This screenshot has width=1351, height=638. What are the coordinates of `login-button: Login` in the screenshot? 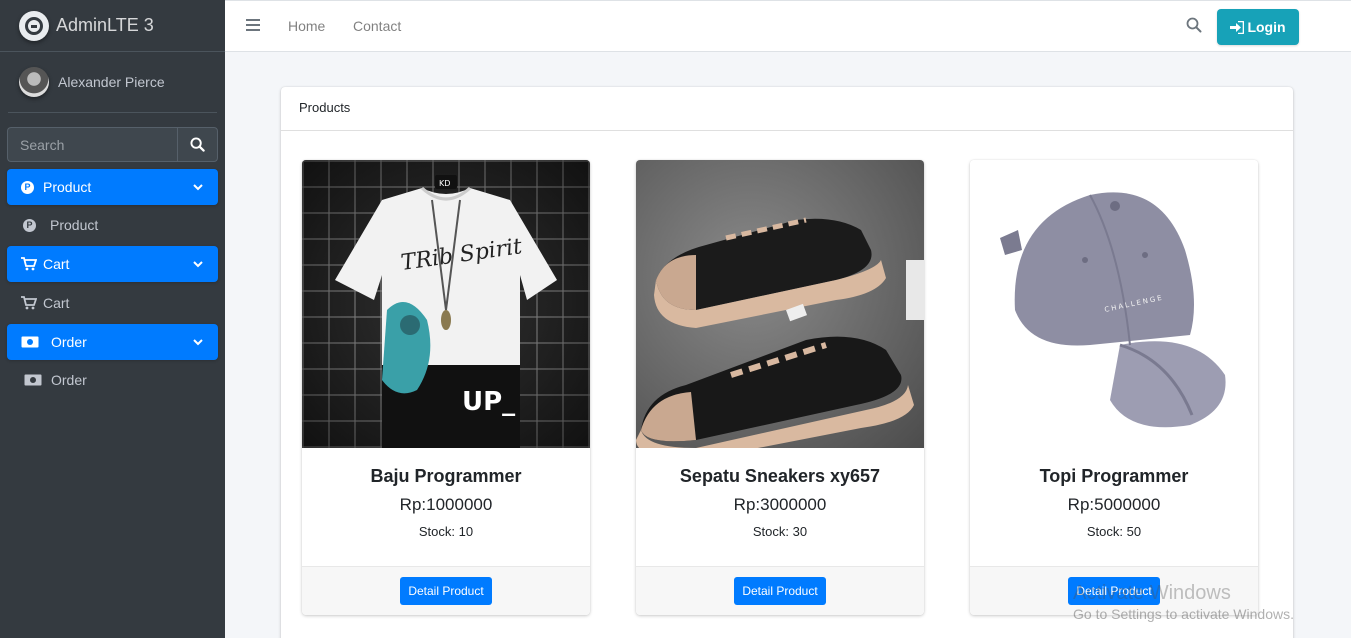 It's located at (1258, 27).